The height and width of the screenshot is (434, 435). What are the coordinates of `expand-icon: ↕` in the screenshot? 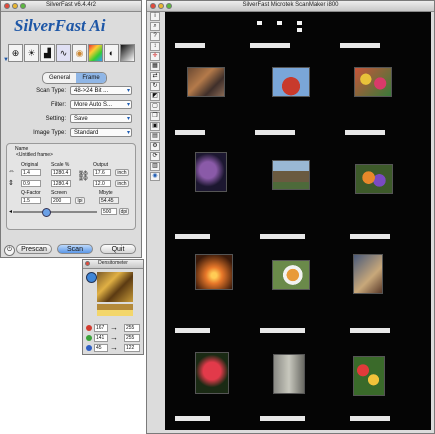 It's located at (155, 46).